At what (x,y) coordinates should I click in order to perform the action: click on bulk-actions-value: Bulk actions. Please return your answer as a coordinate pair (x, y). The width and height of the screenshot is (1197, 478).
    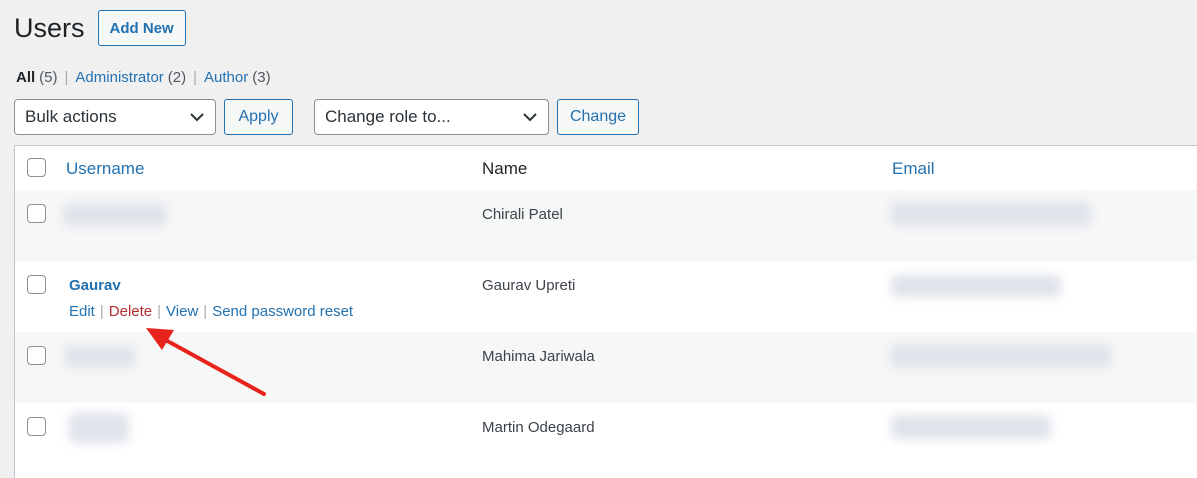
    Looking at the image, I should click on (71, 116).